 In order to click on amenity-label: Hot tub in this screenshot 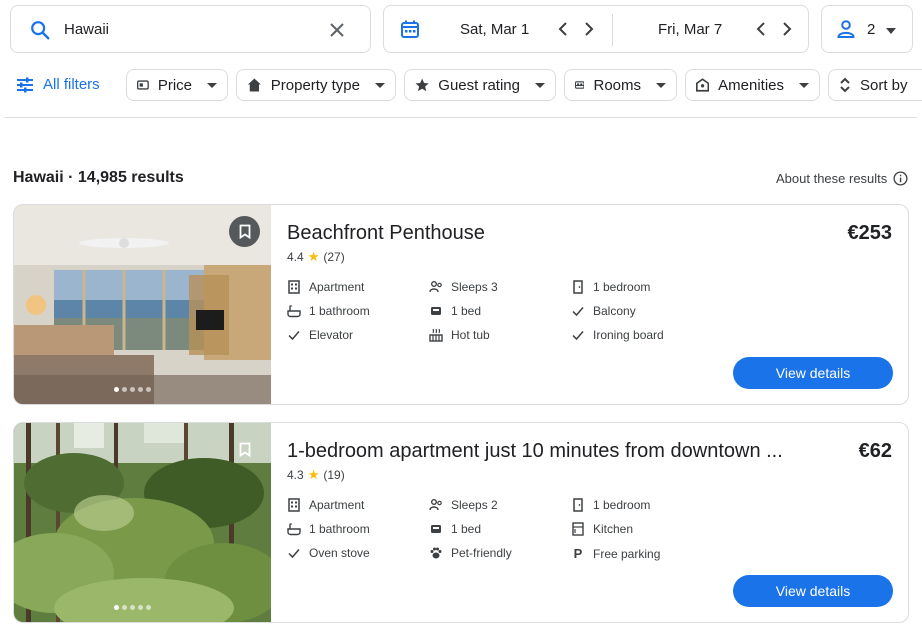, I will do `click(470, 335)`.